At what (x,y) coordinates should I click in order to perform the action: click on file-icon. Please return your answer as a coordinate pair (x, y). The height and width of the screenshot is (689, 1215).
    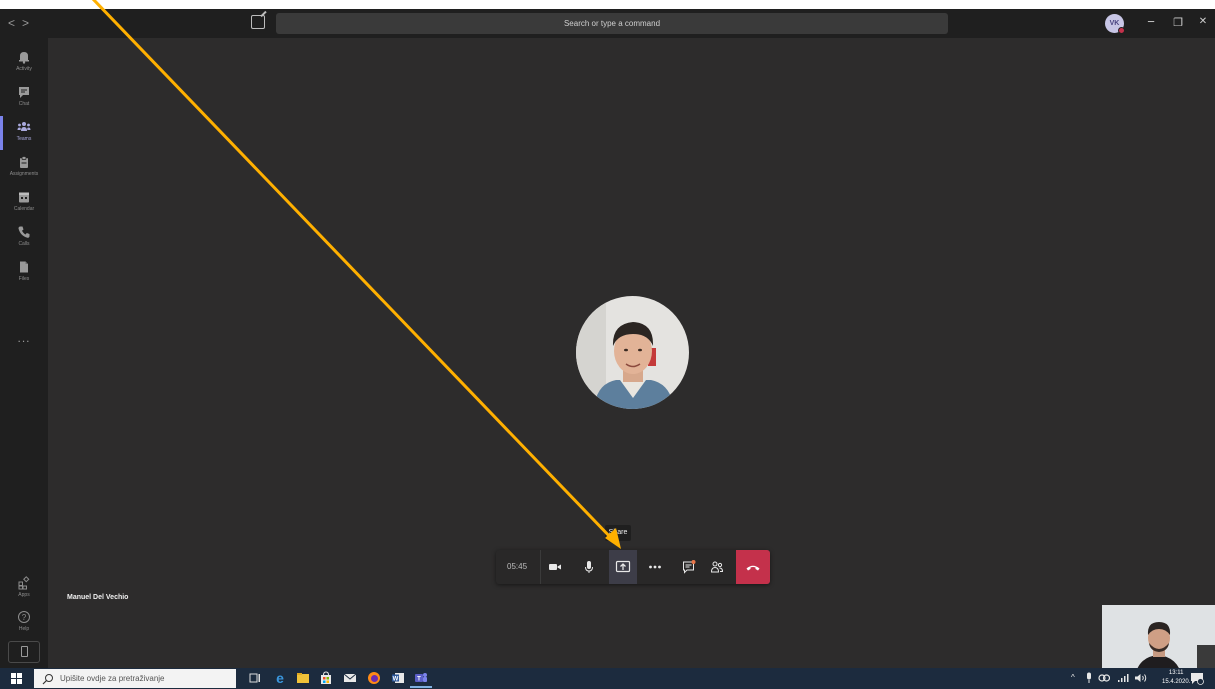
    Looking at the image, I should click on (24, 267).